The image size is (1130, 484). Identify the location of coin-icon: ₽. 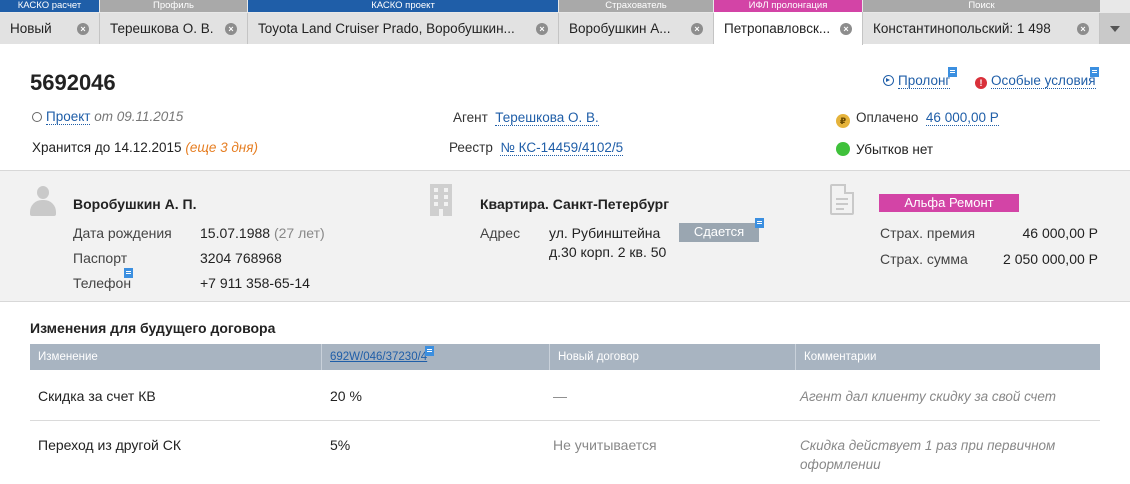
(843, 121).